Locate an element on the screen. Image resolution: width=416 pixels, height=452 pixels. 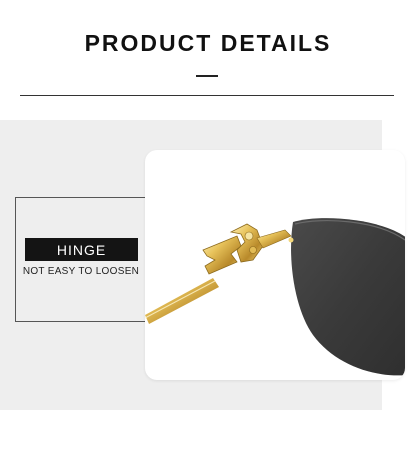
hinge-detail is located at coordinates (248, 249).